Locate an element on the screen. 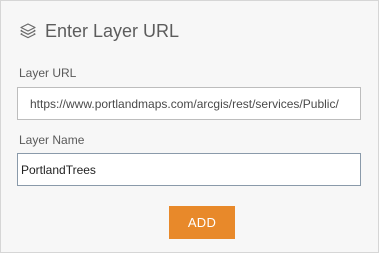 The image size is (379, 253). layer-name-input is located at coordinates (189, 169).